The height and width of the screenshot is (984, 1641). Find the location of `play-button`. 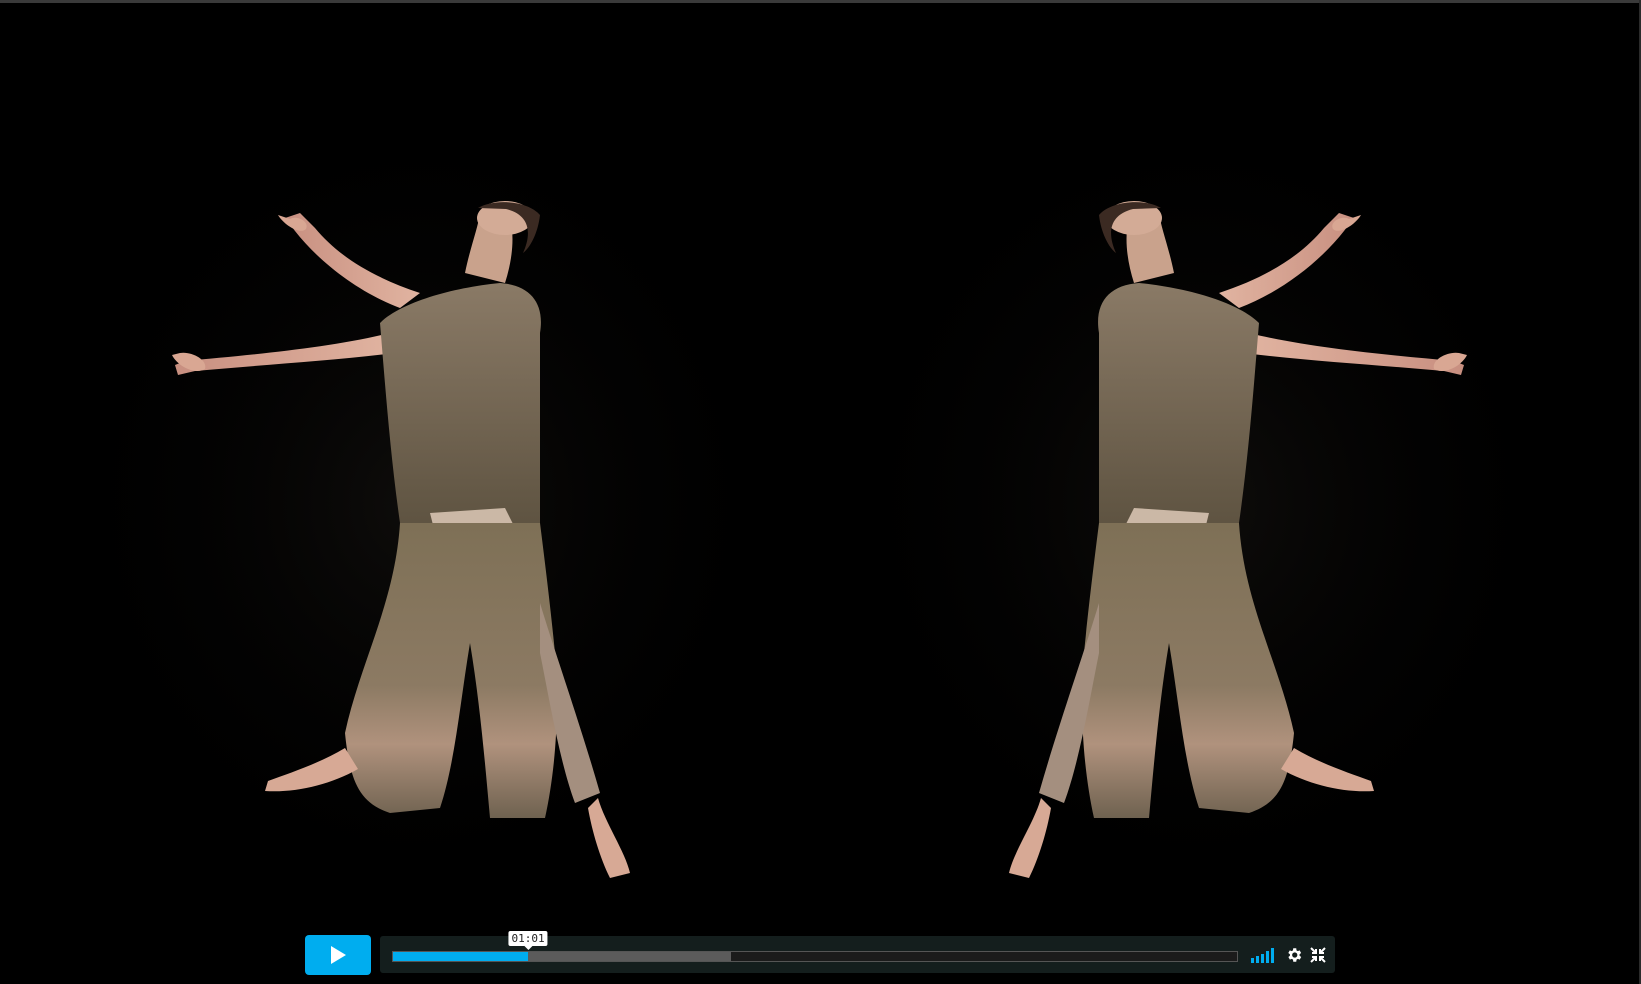

play-button is located at coordinates (338, 955).